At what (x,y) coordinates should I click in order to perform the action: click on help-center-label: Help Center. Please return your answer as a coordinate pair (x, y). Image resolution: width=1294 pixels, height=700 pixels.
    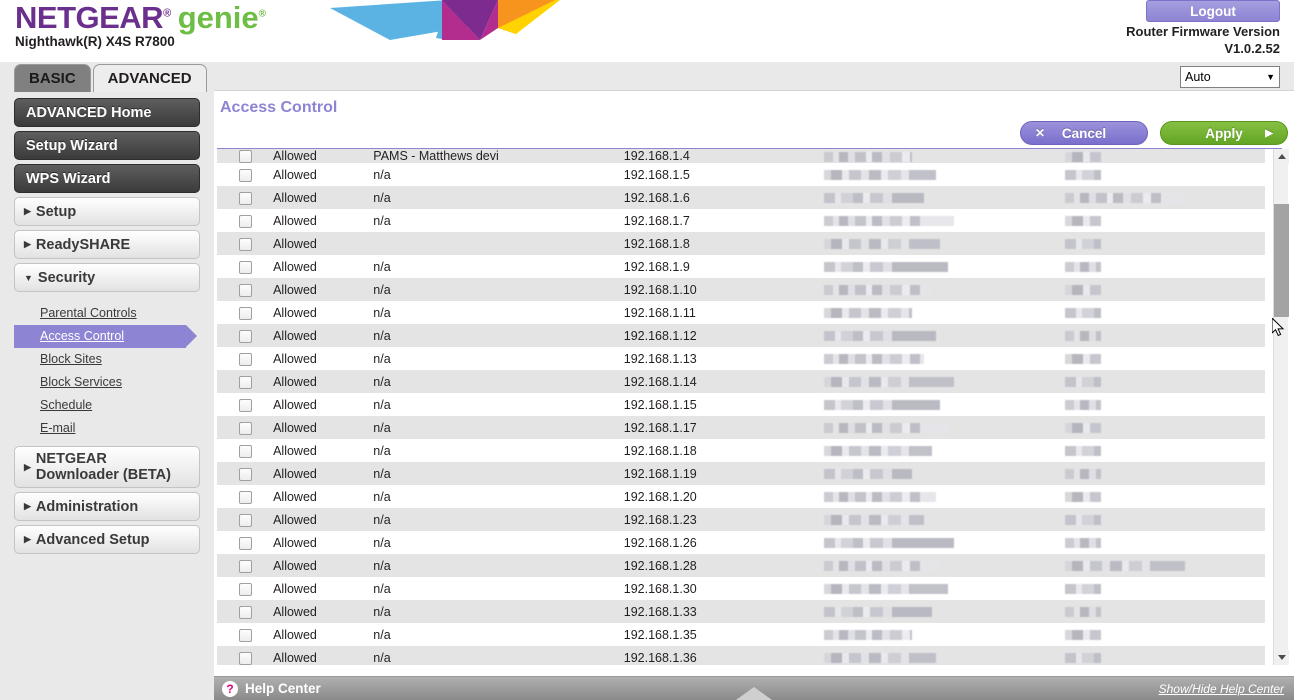
    Looking at the image, I should click on (283, 688).